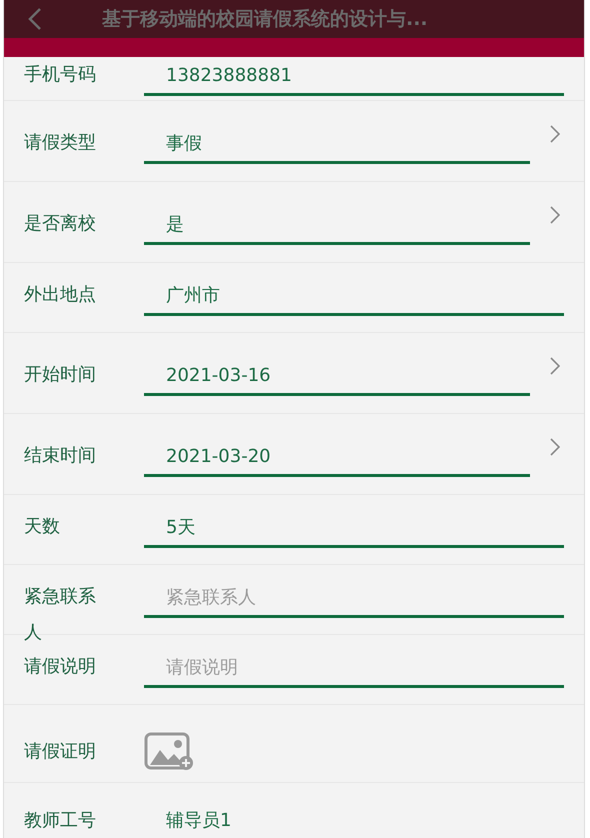 Image resolution: width=590 pixels, height=838 pixels. Describe the element at coordinates (60, 456) in the screenshot. I see `field-label: 结束时间` at that location.